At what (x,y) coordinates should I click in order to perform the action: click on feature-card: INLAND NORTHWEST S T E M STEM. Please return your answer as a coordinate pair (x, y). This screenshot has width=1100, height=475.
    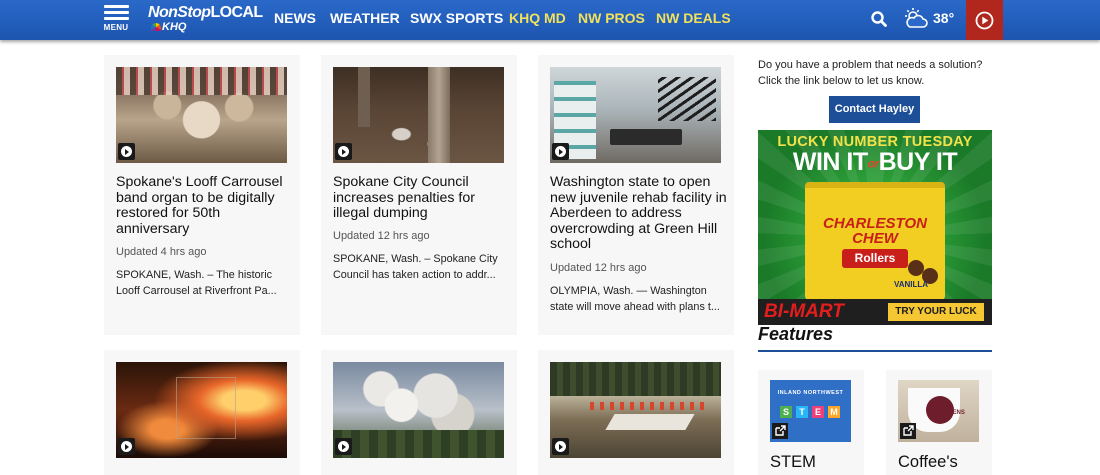
    Looking at the image, I should click on (811, 422).